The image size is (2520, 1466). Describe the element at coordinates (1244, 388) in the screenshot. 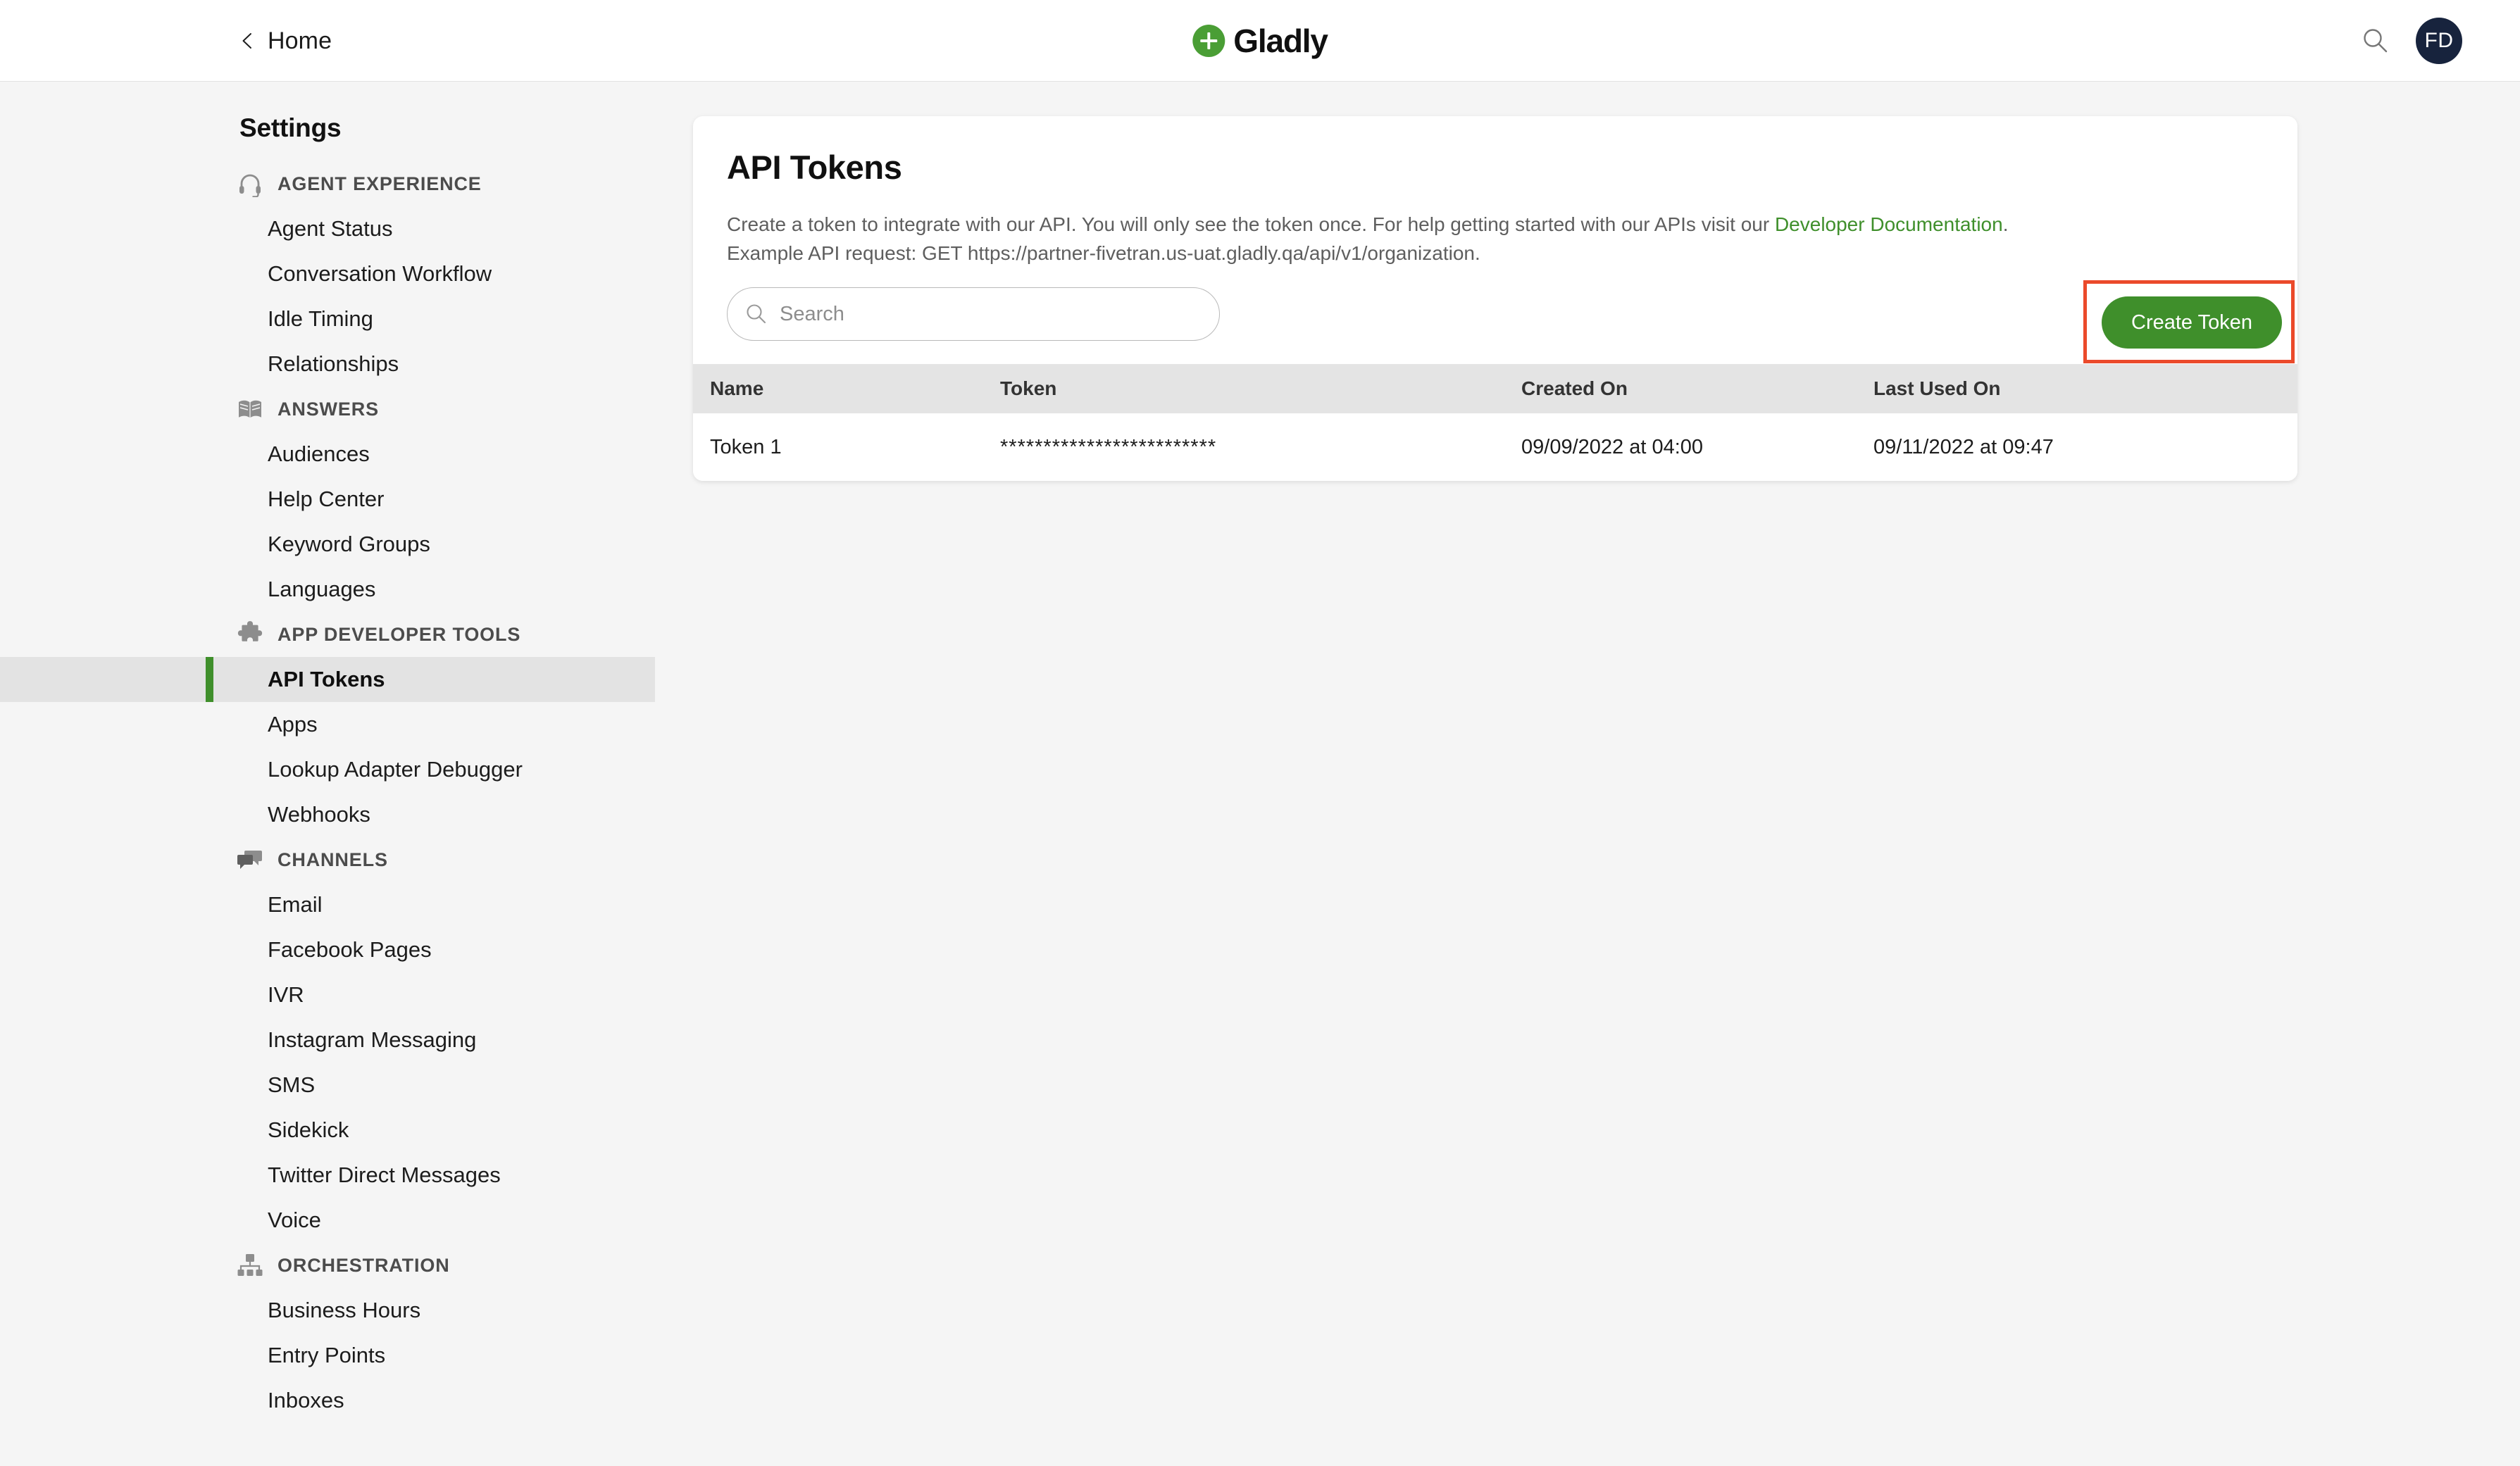

I see `column-header-token: Token` at that location.